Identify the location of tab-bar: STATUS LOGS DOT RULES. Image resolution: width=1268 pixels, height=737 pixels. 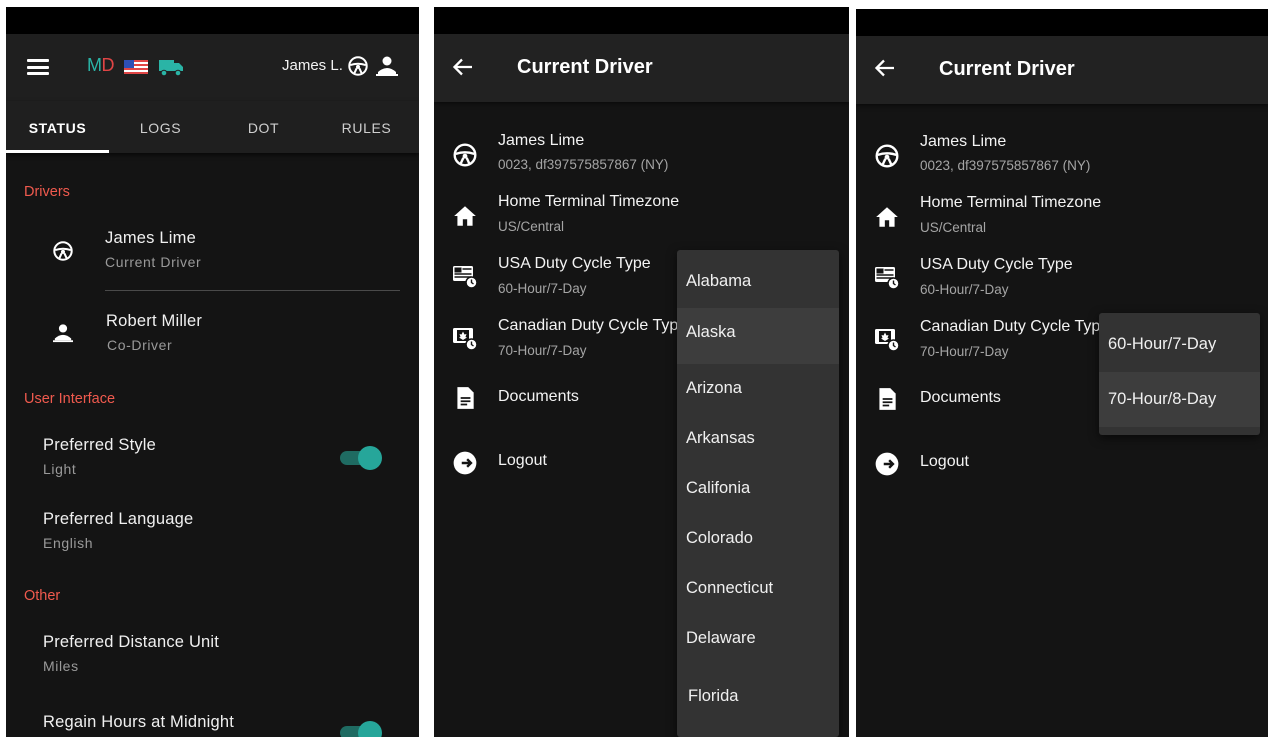
(212, 127).